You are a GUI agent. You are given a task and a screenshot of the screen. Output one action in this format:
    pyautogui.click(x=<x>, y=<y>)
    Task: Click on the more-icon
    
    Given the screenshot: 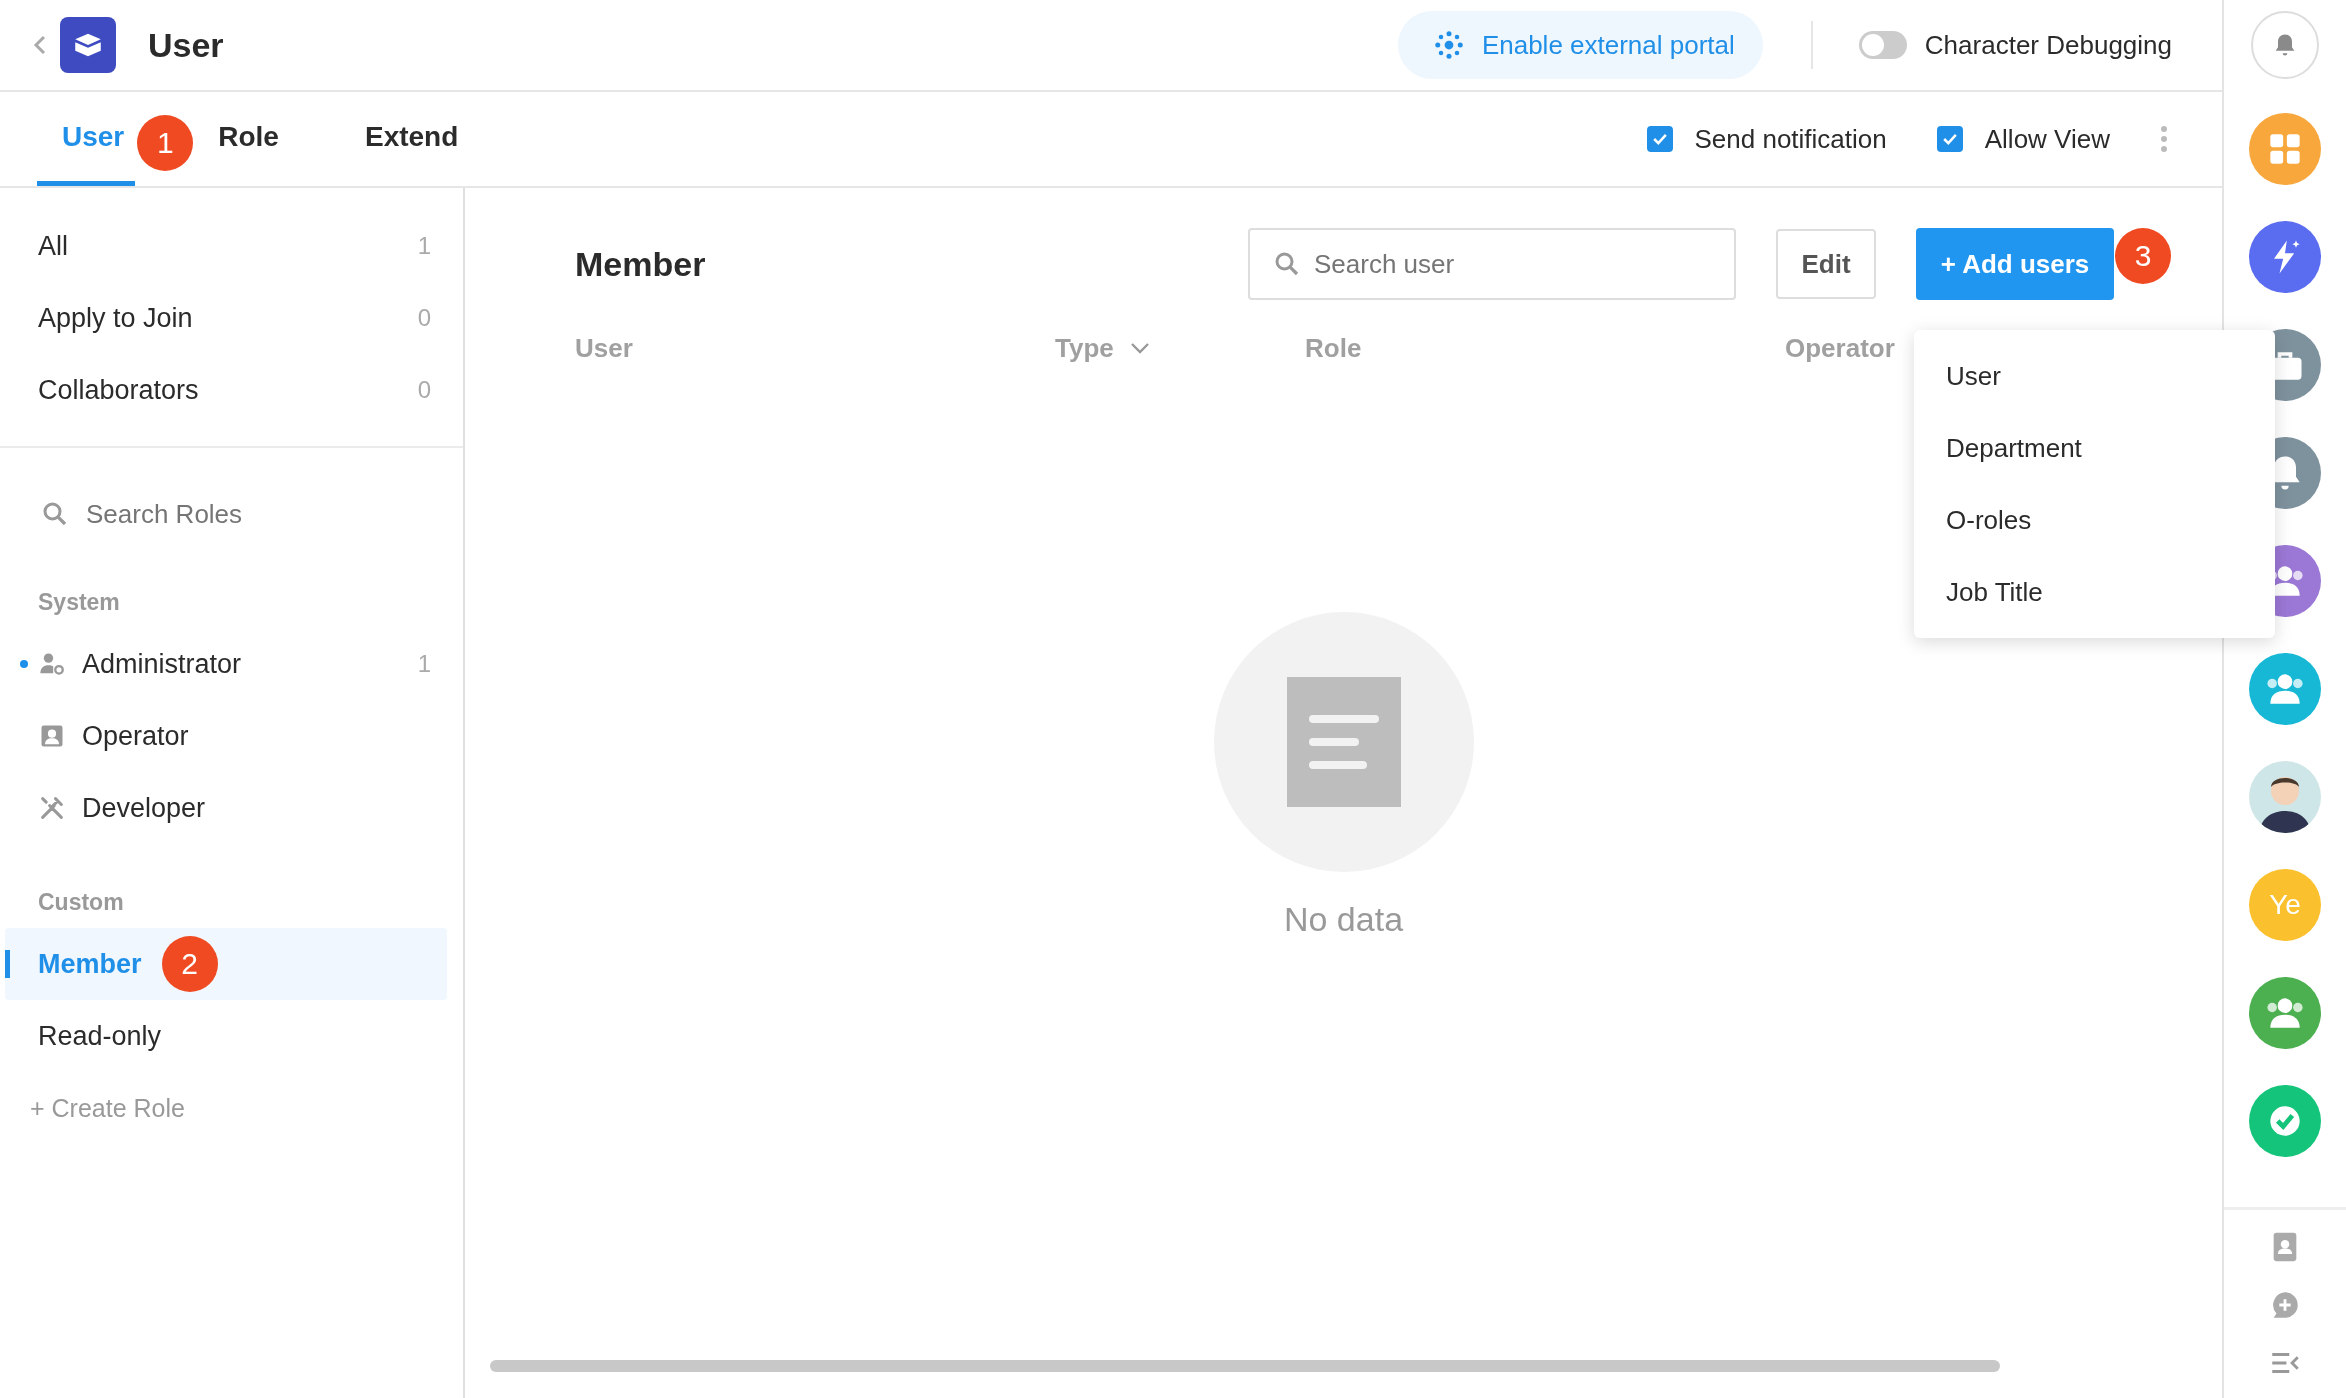 What is the action you would take?
    pyautogui.click(x=2164, y=139)
    